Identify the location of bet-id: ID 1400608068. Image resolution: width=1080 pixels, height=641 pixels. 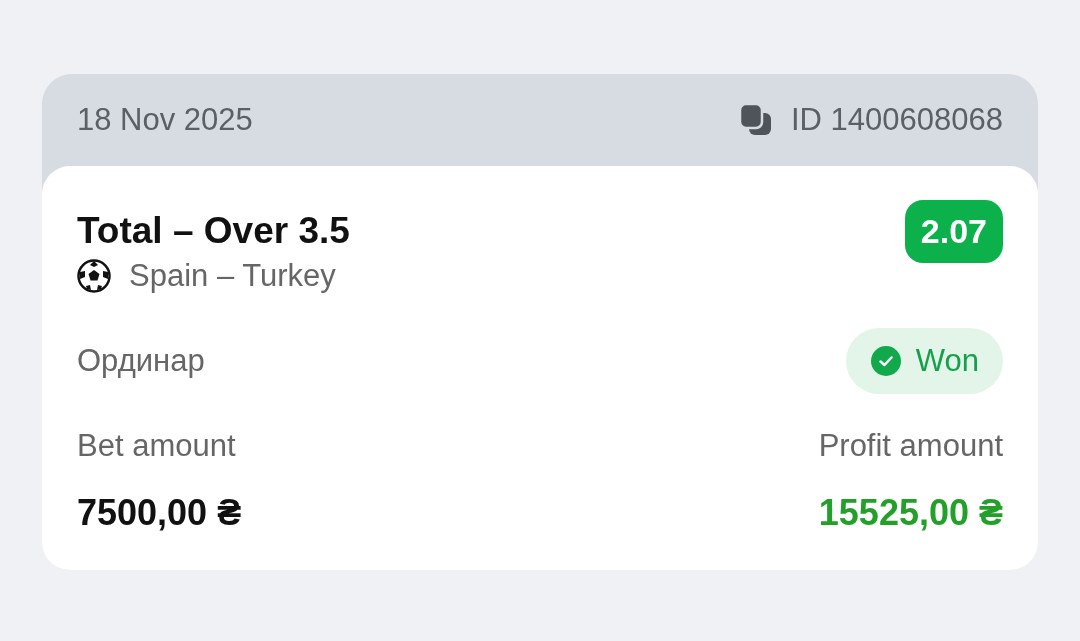
(896, 120).